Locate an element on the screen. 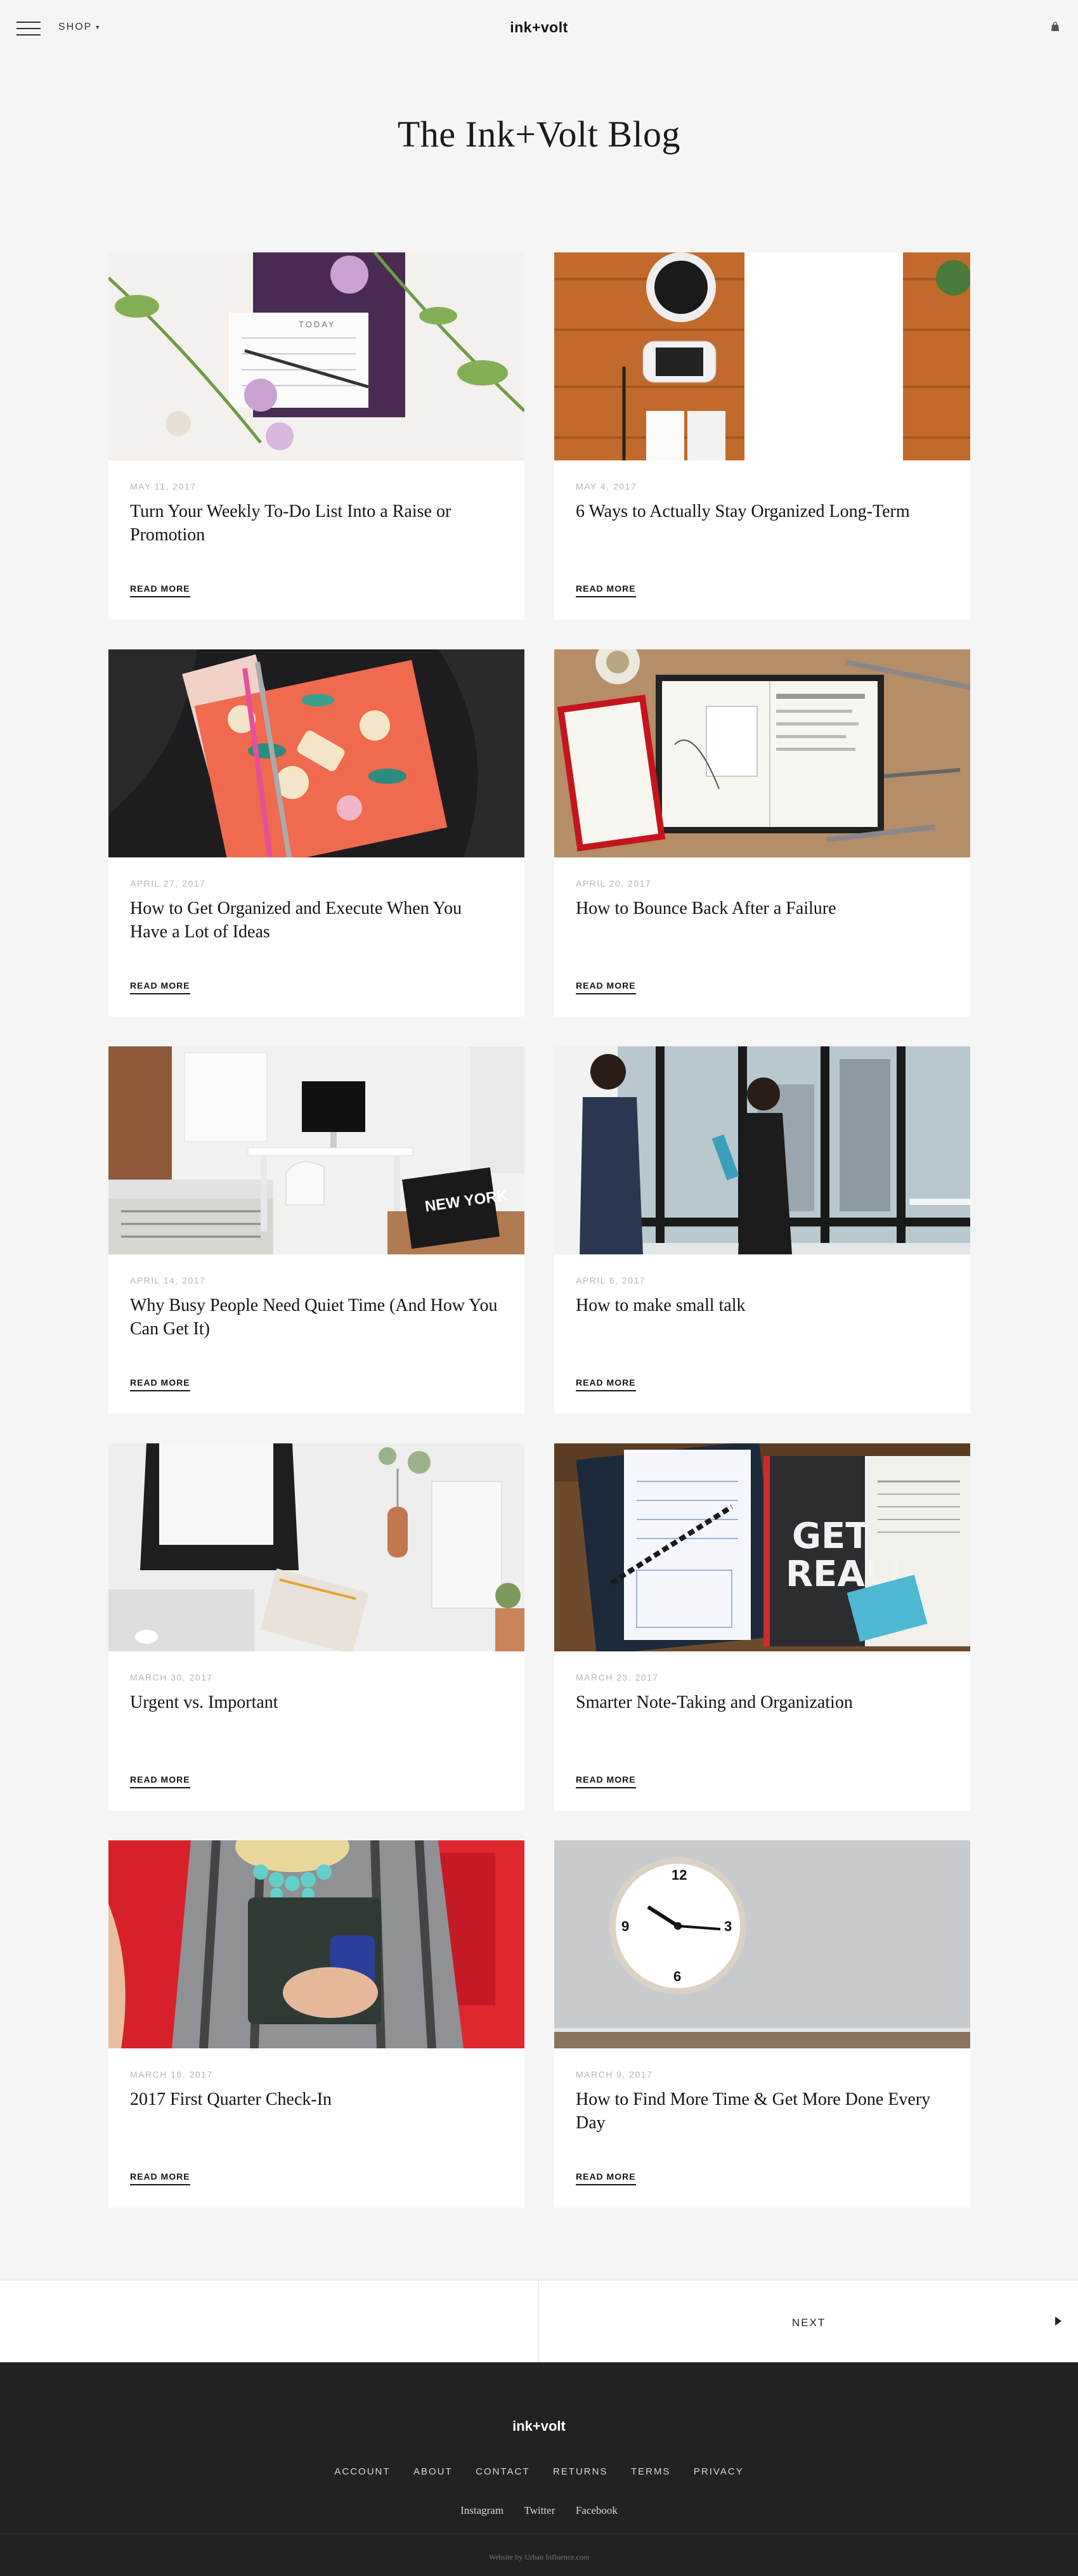 This screenshot has height=2576, width=1078. footer-link-account: ACCOUNT is located at coordinates (362, 2471).